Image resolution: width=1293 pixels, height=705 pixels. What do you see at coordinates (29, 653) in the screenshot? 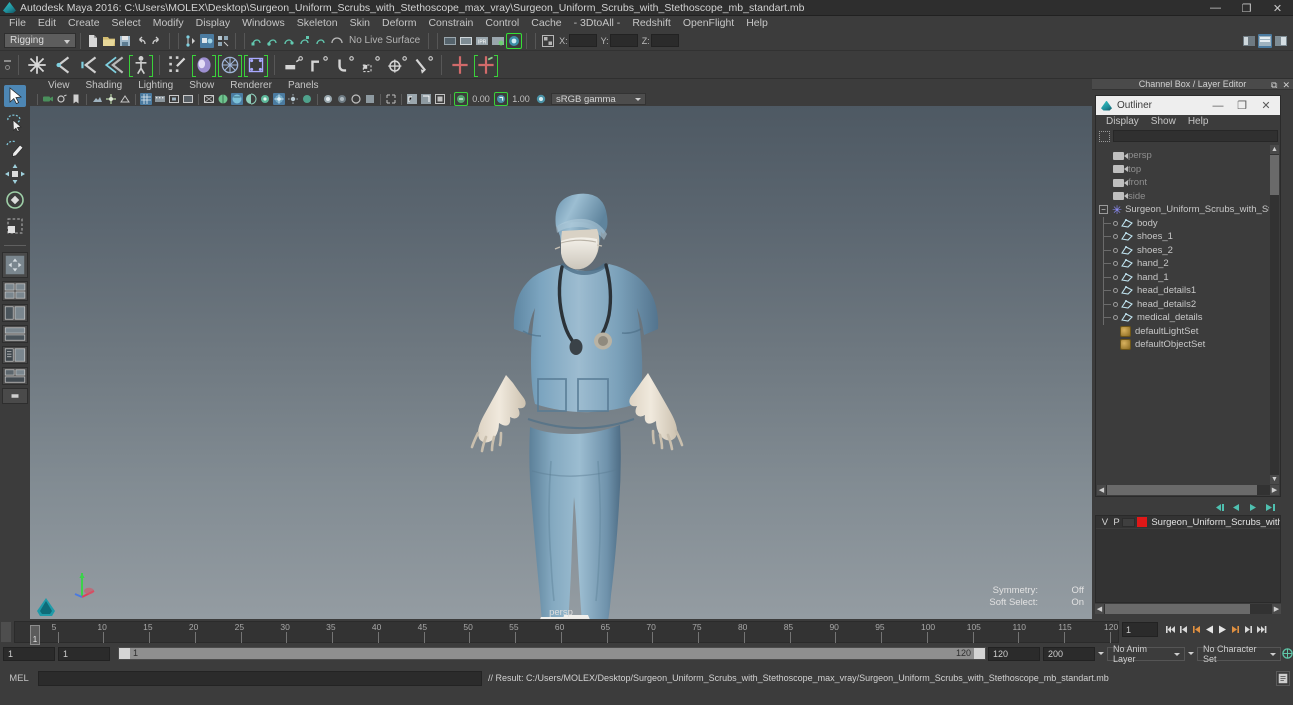
I see `range-start-field: 1` at bounding box center [29, 653].